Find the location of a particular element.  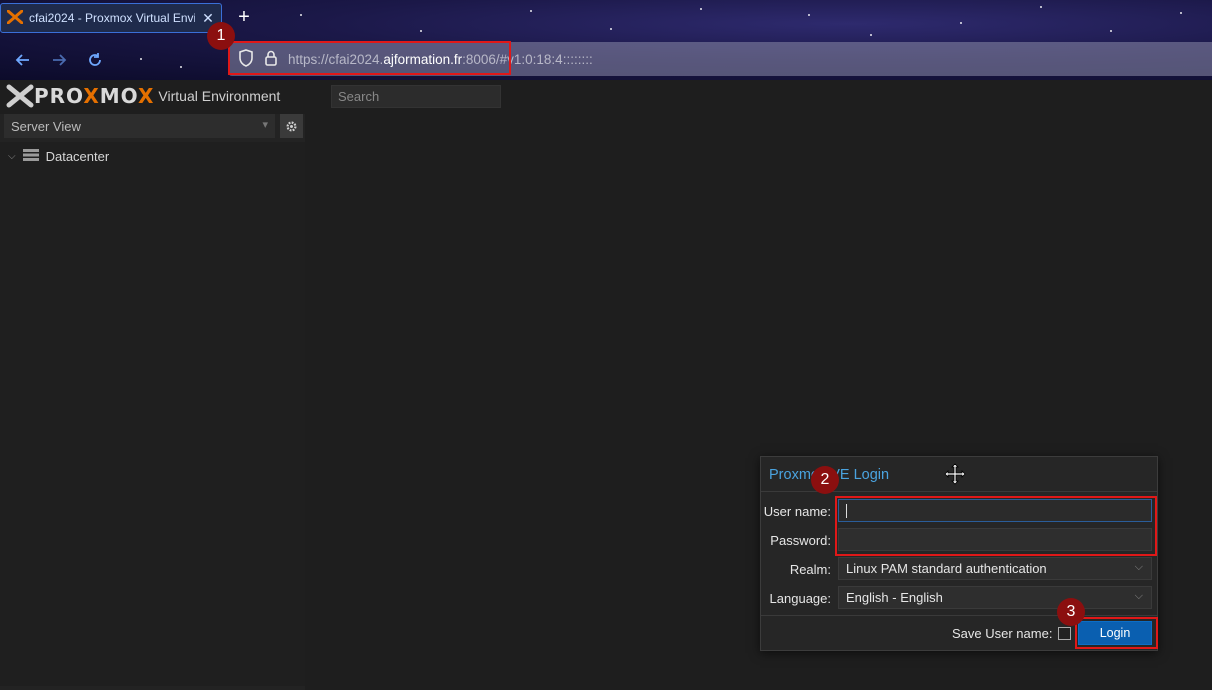

annotation-badge: 3 is located at coordinates (1071, 612).